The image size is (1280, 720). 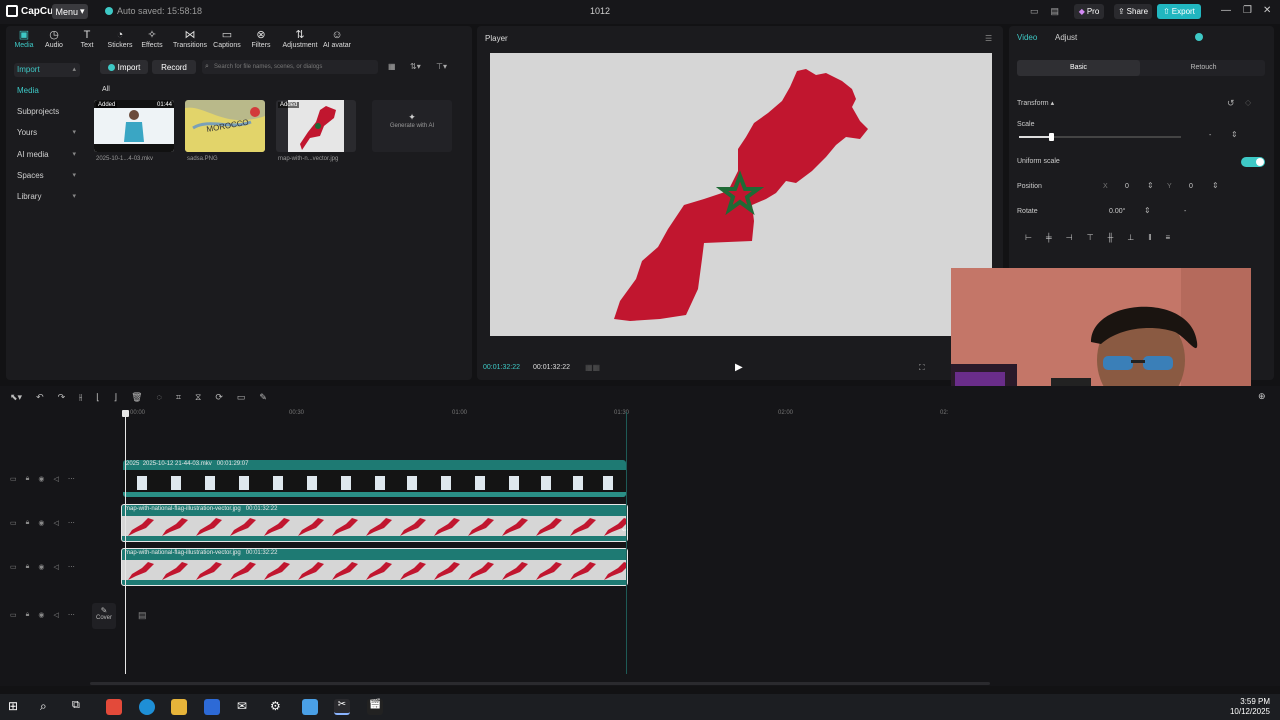 What do you see at coordinates (316, 126) in the screenshot?
I see `media-item-image: Added` at bounding box center [316, 126].